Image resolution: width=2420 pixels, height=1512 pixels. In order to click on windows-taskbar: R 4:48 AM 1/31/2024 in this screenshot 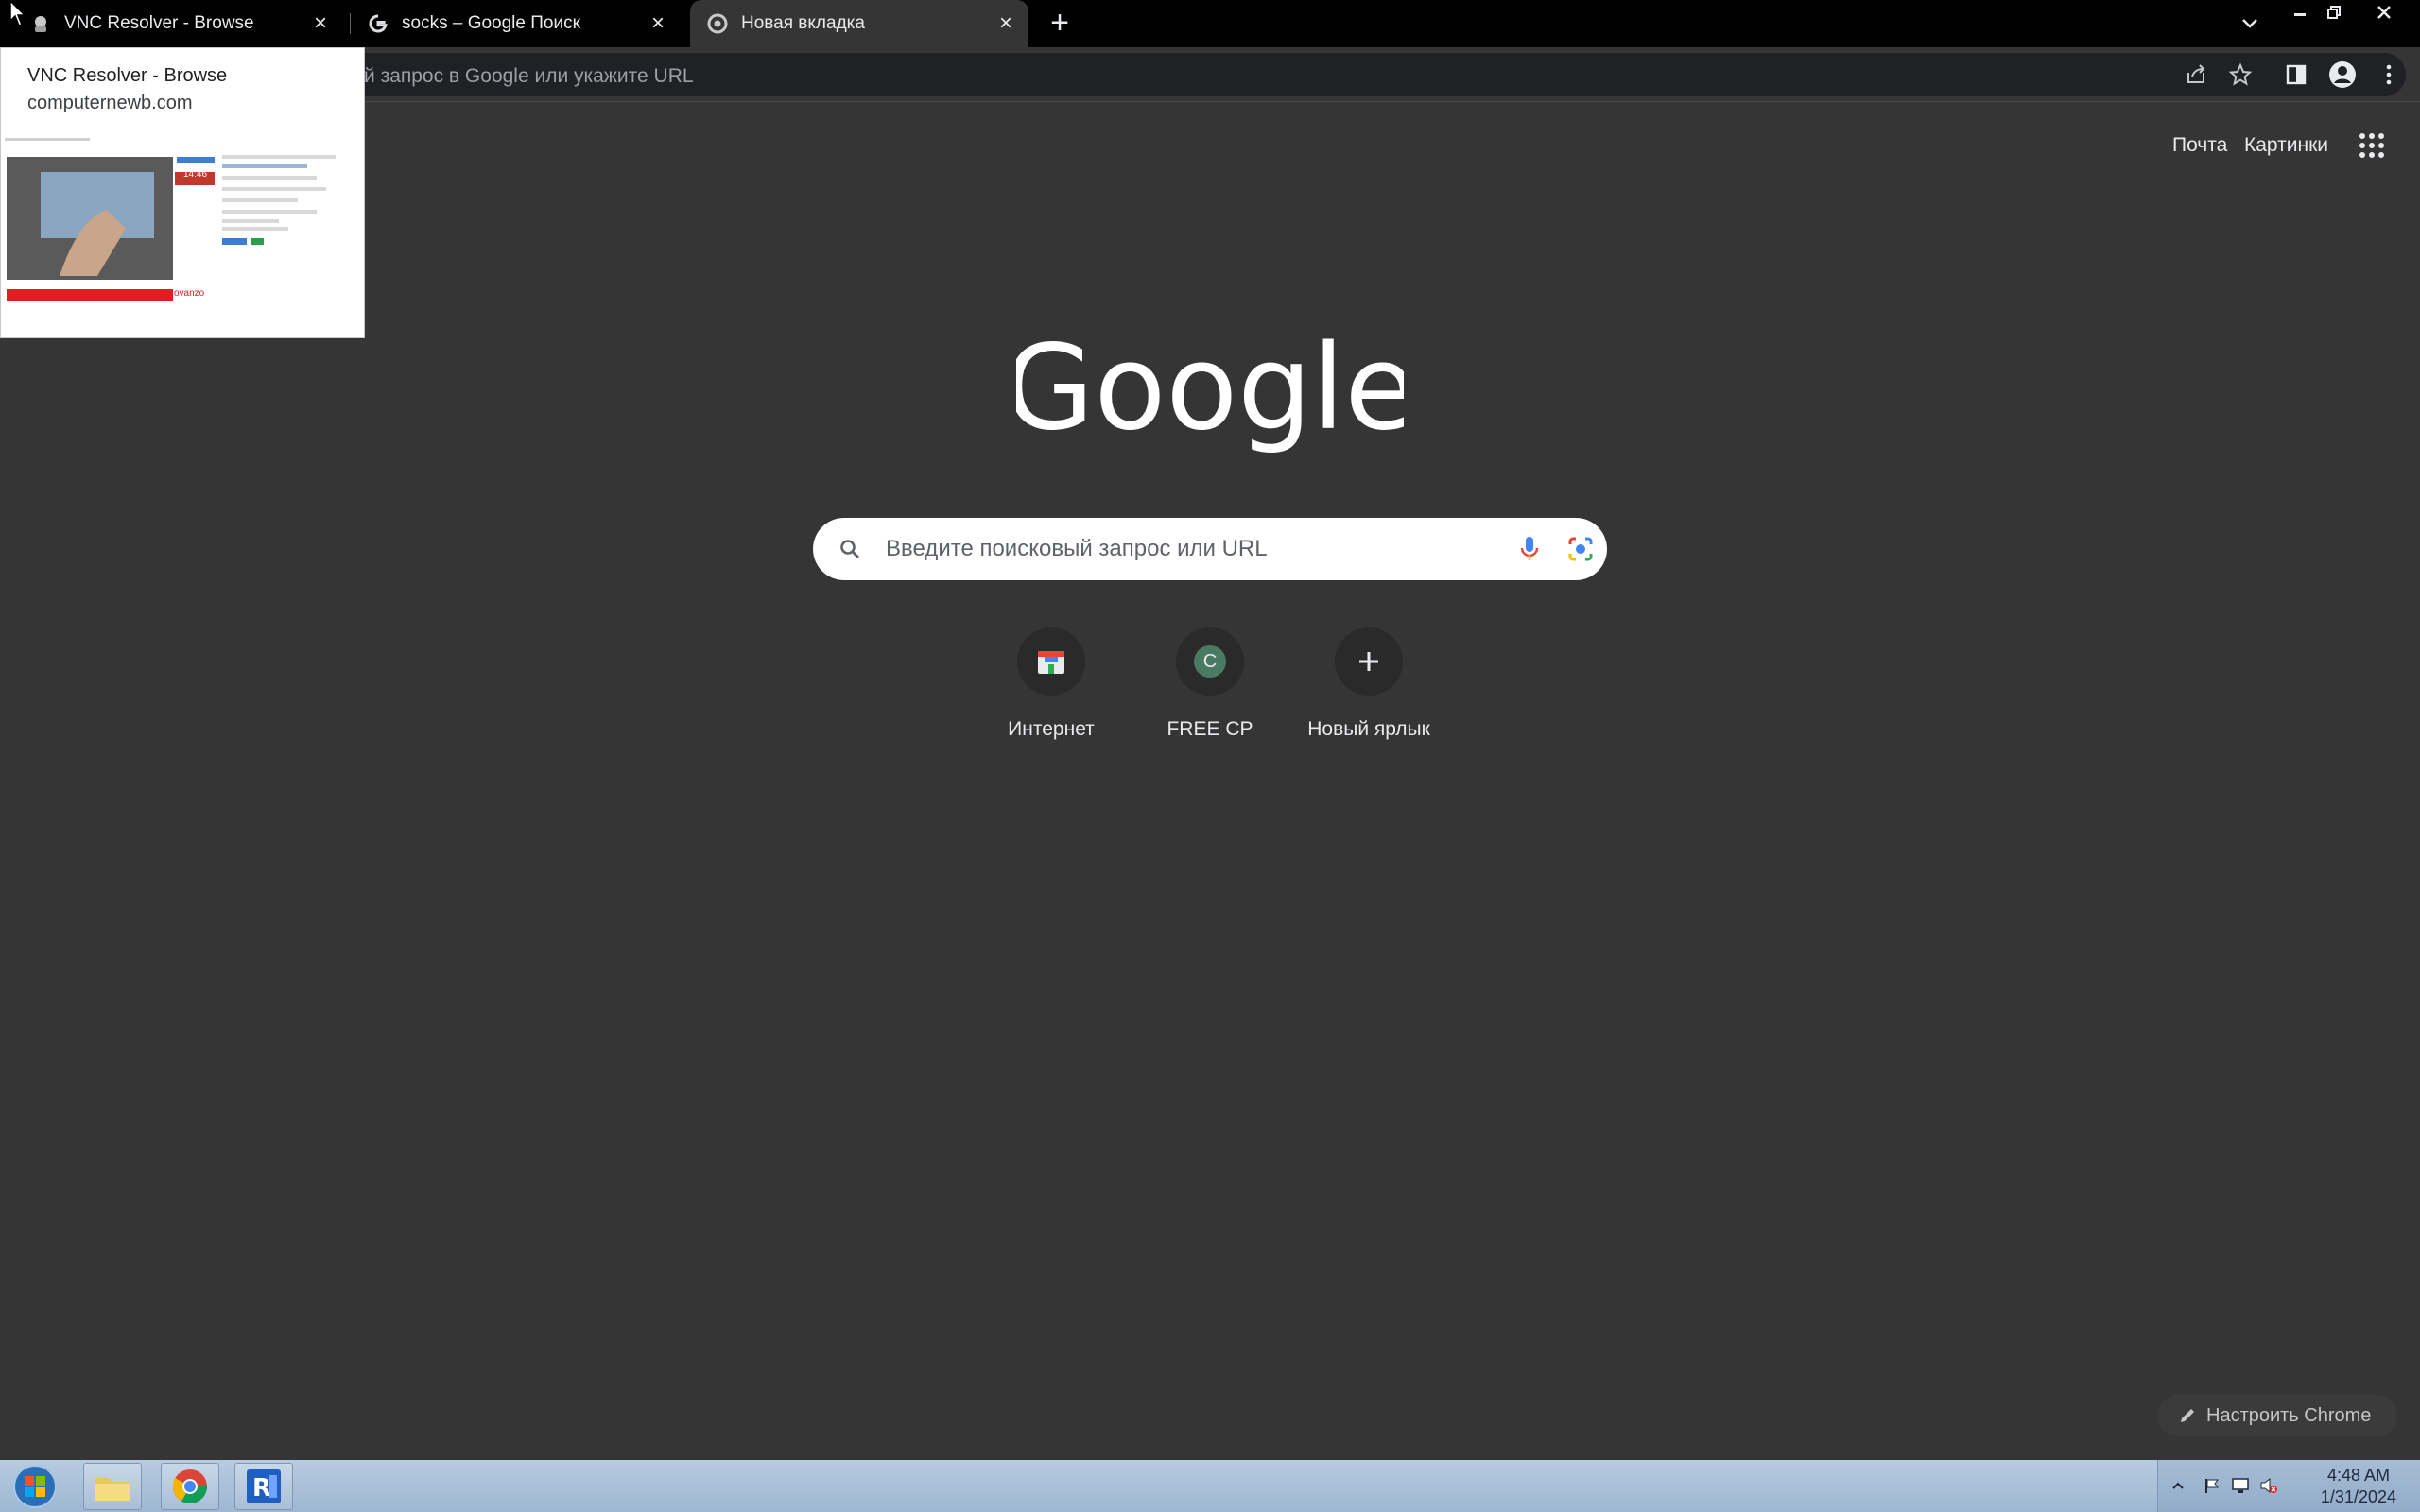, I will do `click(1210, 1486)`.